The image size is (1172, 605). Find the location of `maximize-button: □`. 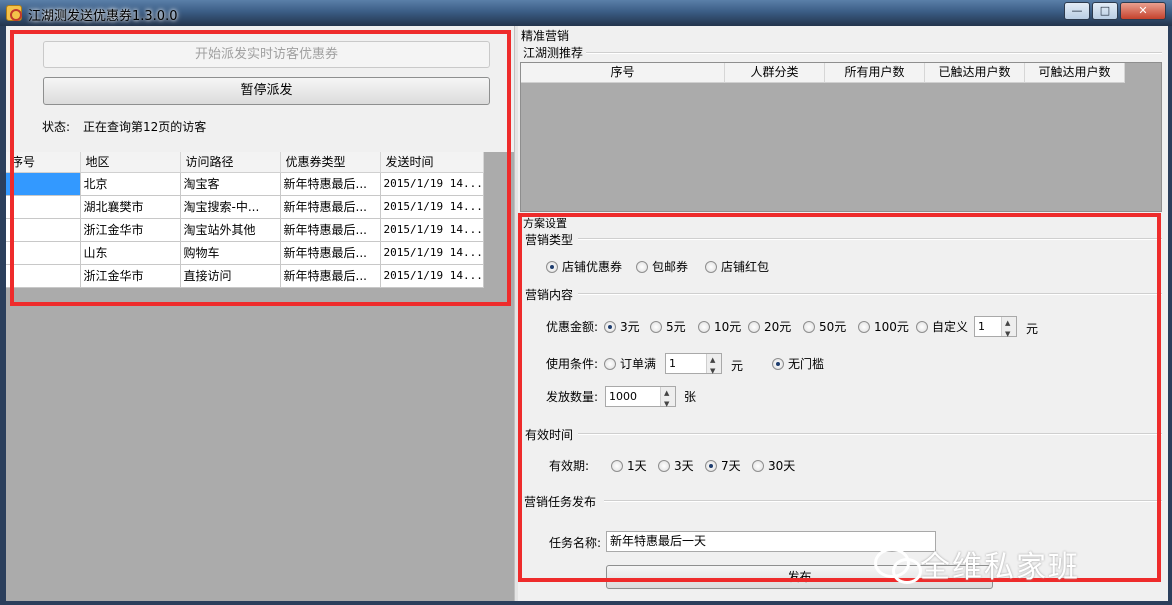

maximize-button: □ is located at coordinates (1105, 11).